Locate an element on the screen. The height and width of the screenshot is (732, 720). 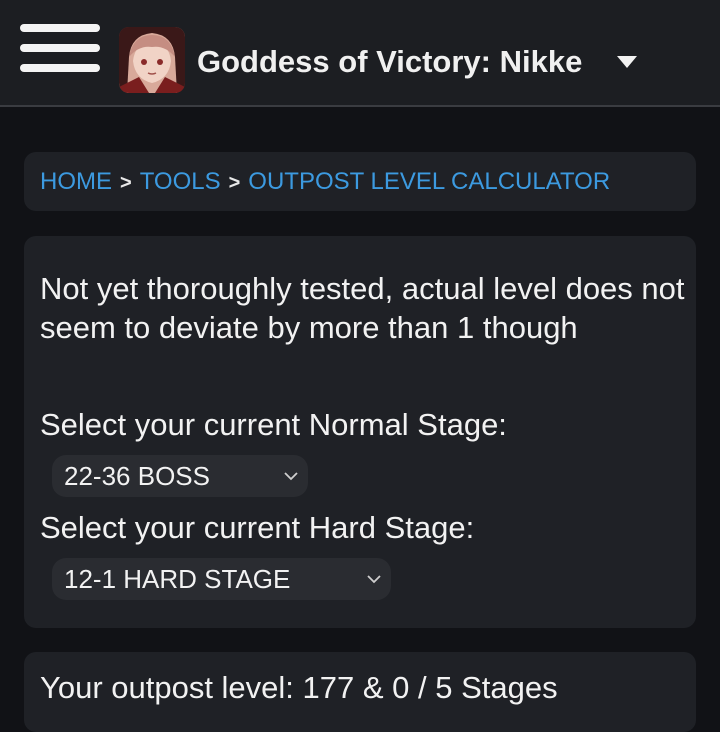
app-title: Goddess of Victory: Nikke is located at coordinates (389, 62).